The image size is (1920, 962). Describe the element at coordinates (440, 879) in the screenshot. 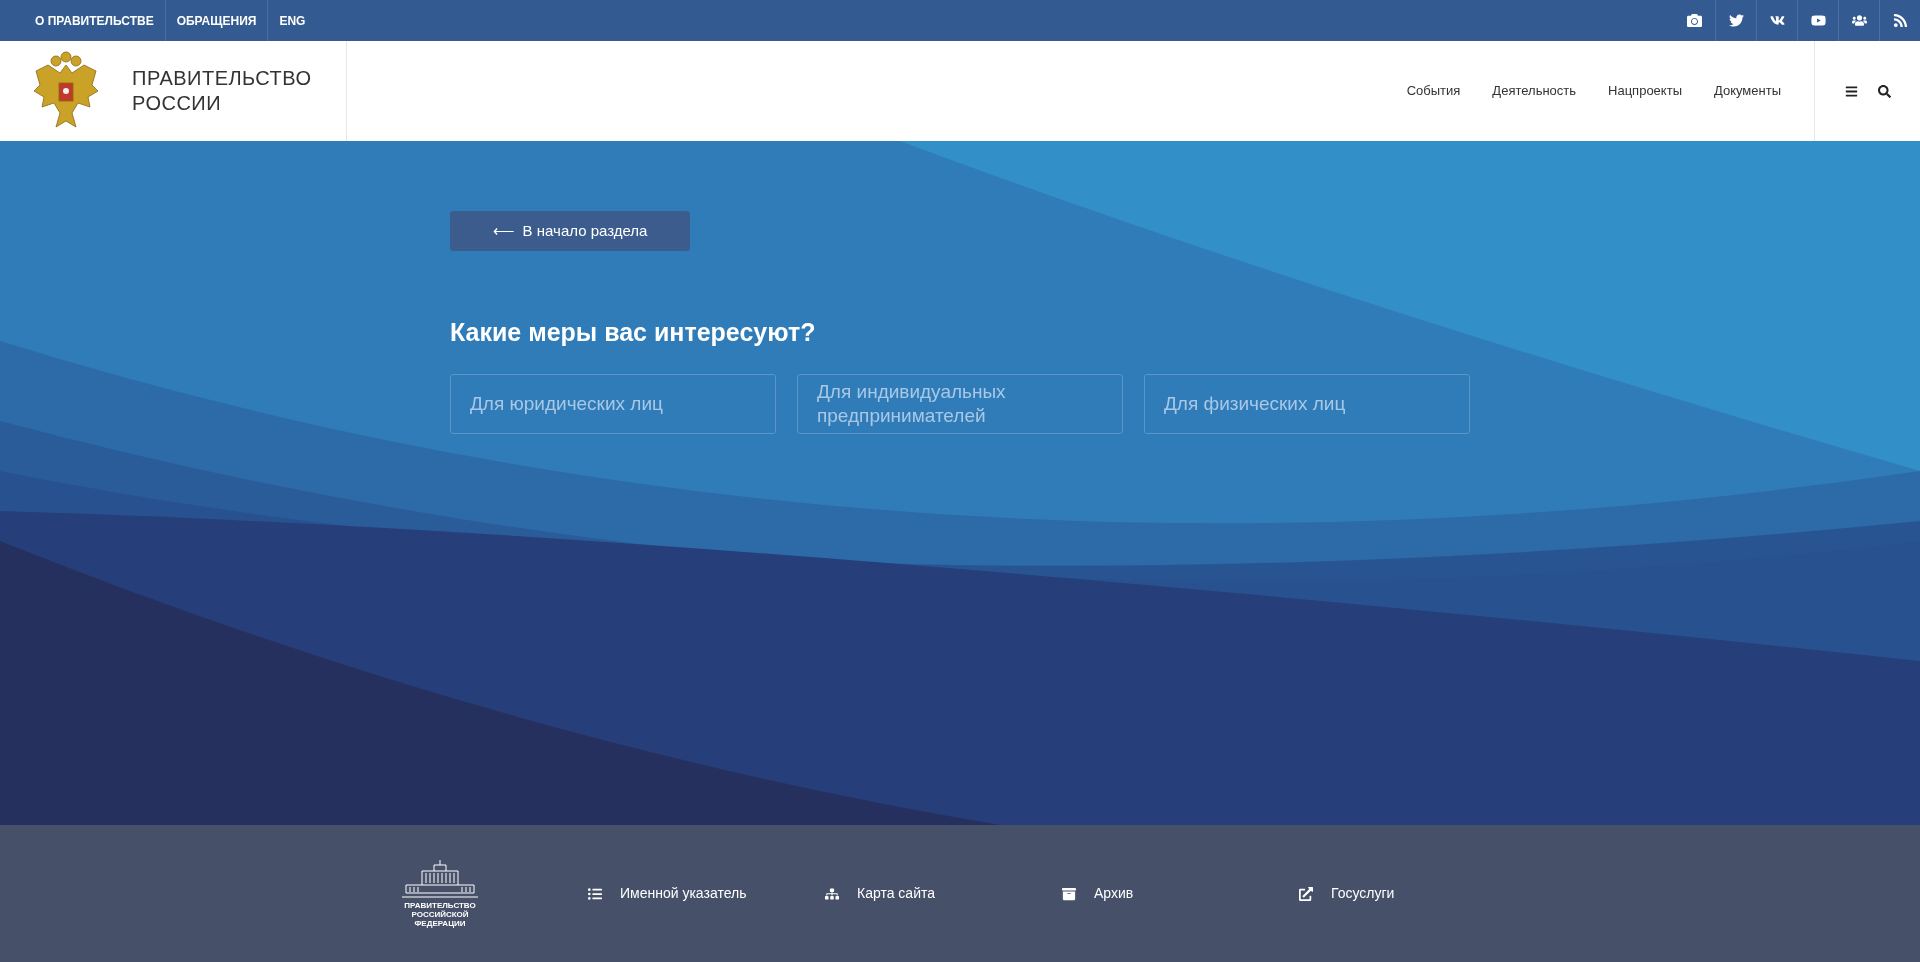

I see `building-icon` at that location.